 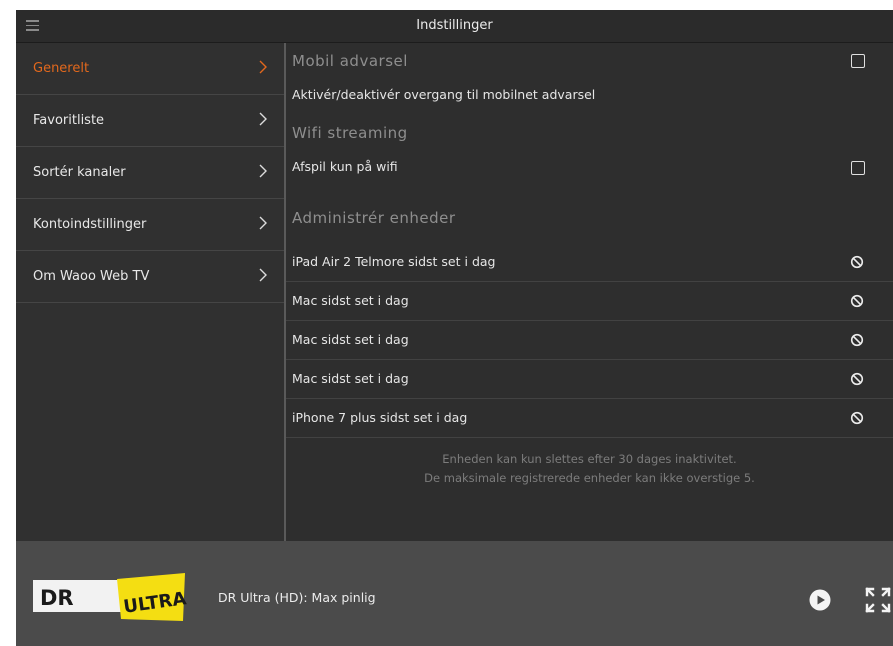 I want to click on page-title: Indstillinger, so click(x=454, y=25).